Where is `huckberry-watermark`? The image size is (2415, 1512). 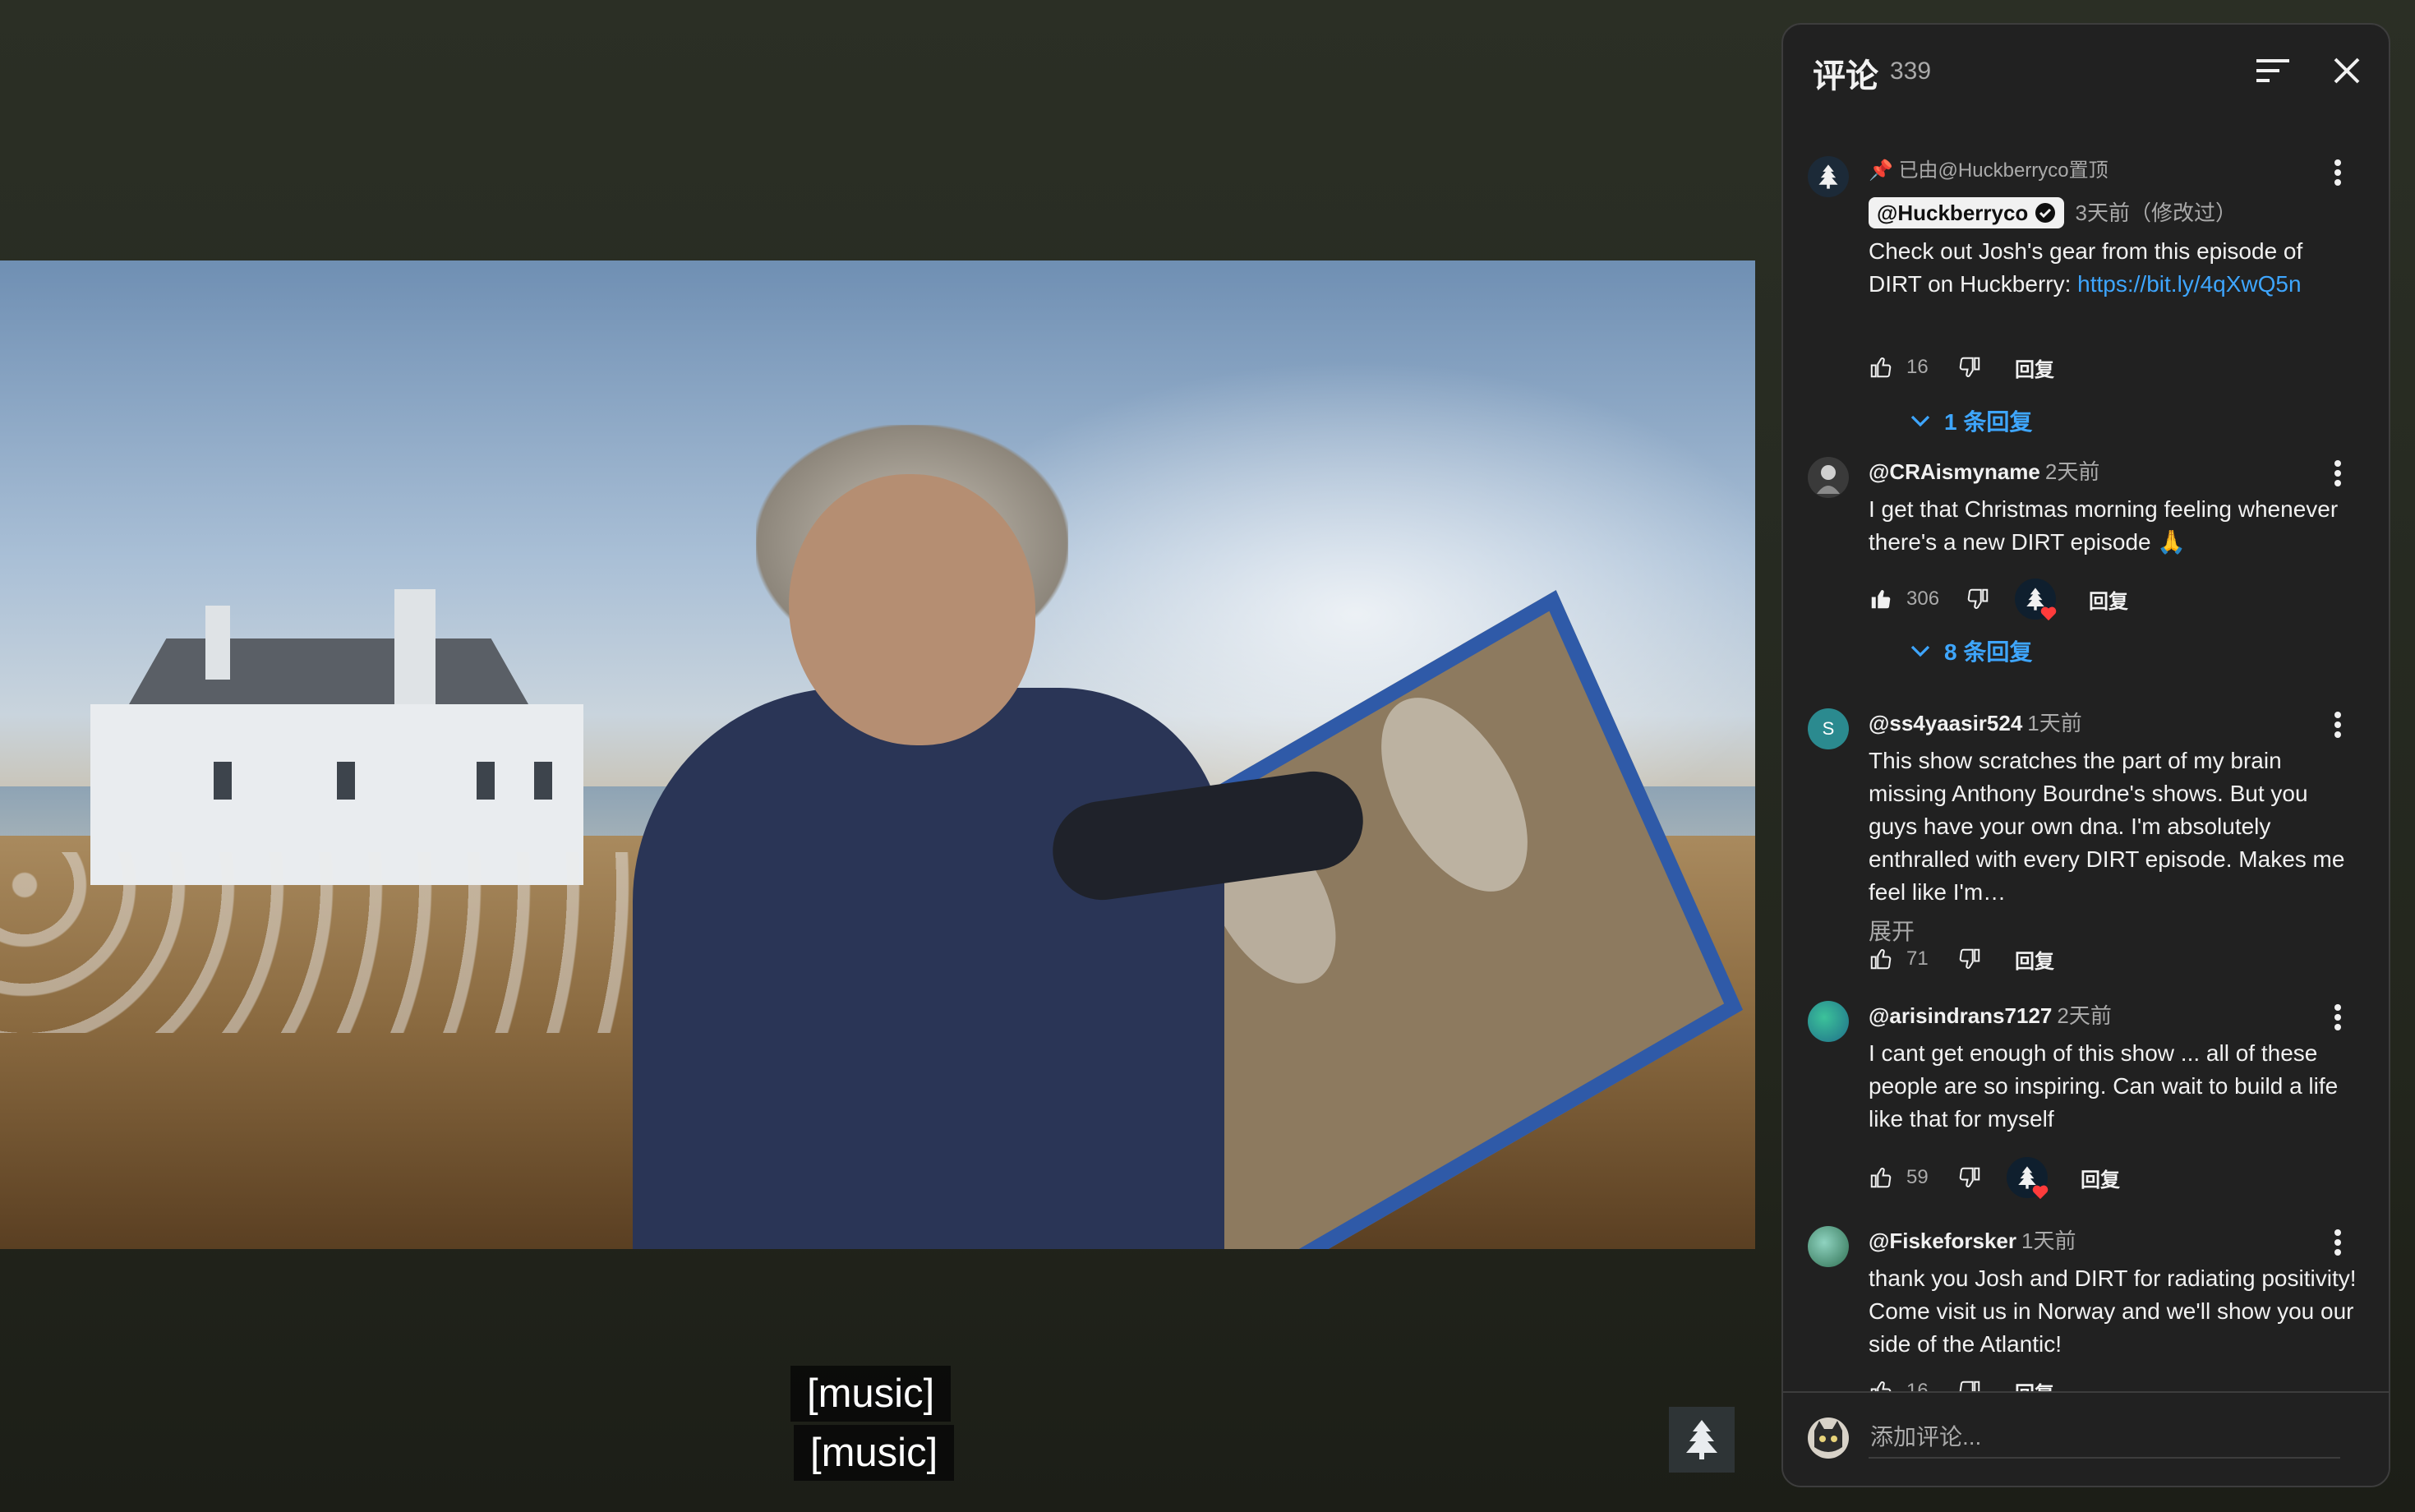 huckberry-watermark is located at coordinates (1702, 1440).